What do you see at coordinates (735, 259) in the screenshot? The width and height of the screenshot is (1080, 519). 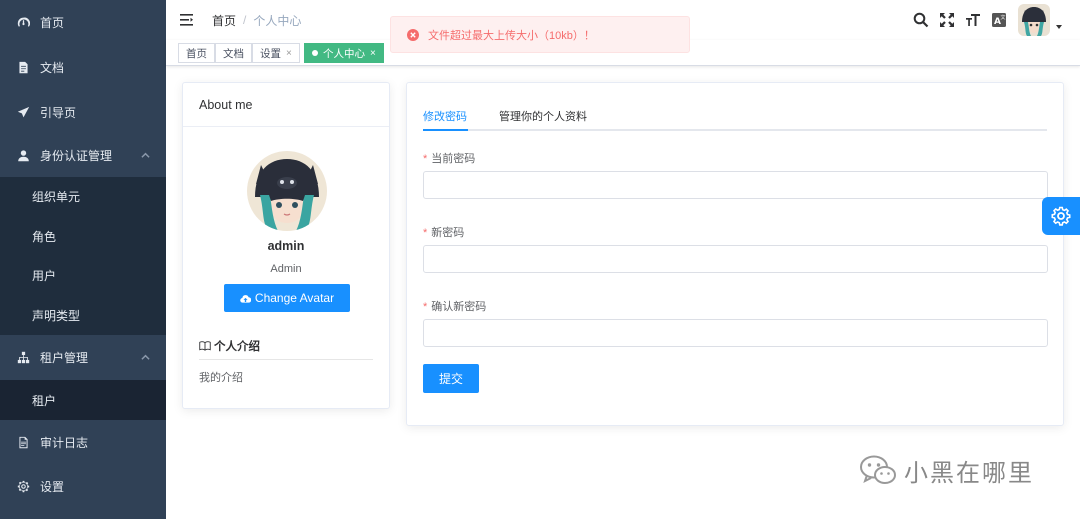 I see `new-password-input` at bounding box center [735, 259].